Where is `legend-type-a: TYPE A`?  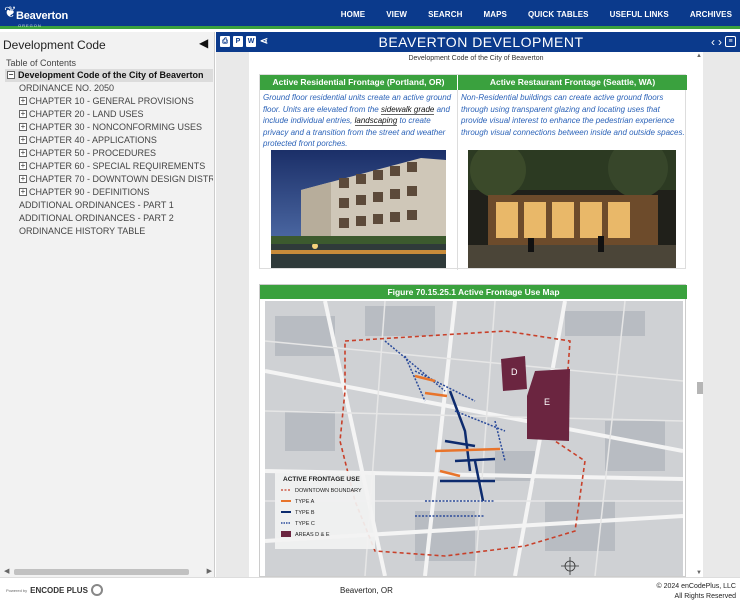 legend-type-a: TYPE A is located at coordinates (305, 502).